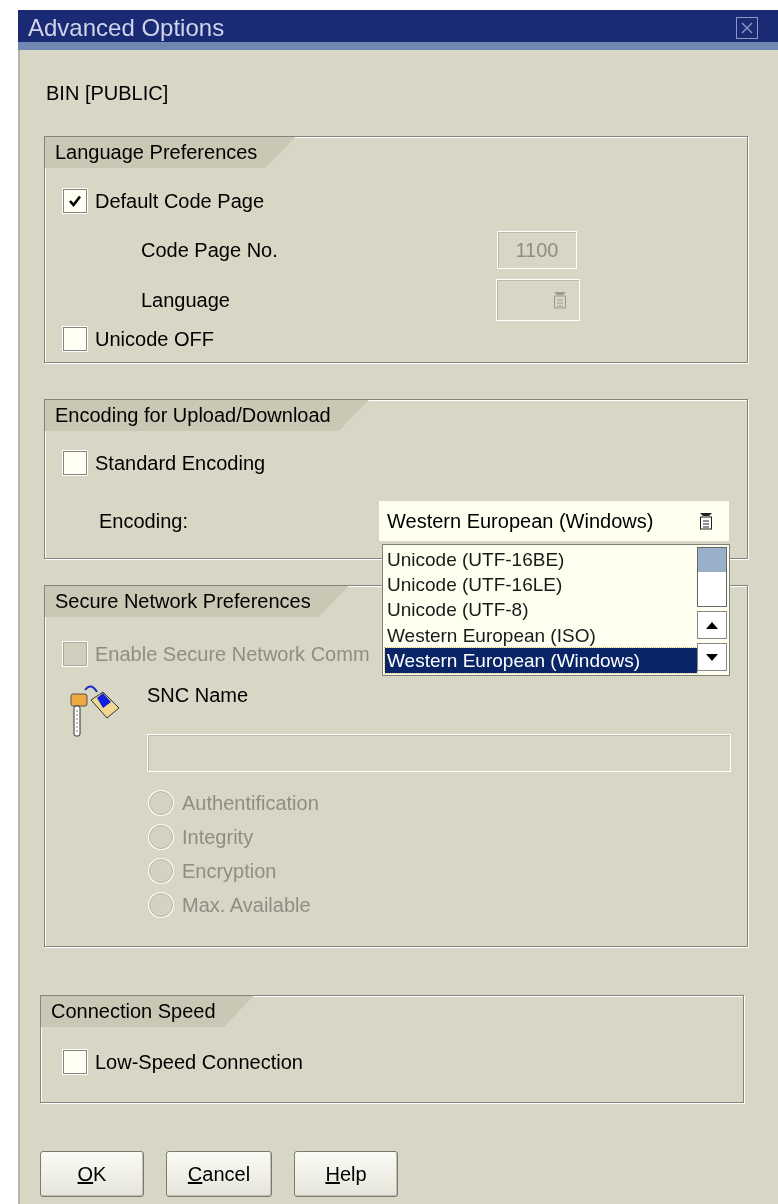 The height and width of the screenshot is (1204, 778). What do you see at coordinates (541, 610) in the screenshot?
I see `list-option: Unicode (UTF-8)` at bounding box center [541, 610].